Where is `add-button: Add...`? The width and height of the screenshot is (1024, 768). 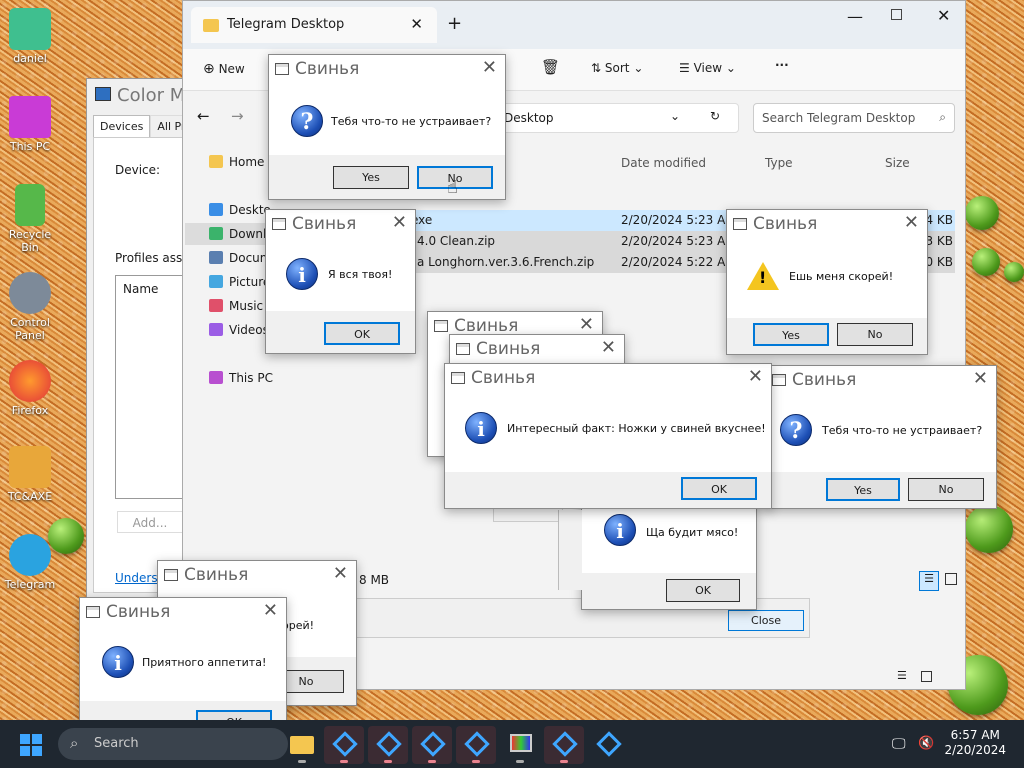 add-button: Add... is located at coordinates (150, 522).